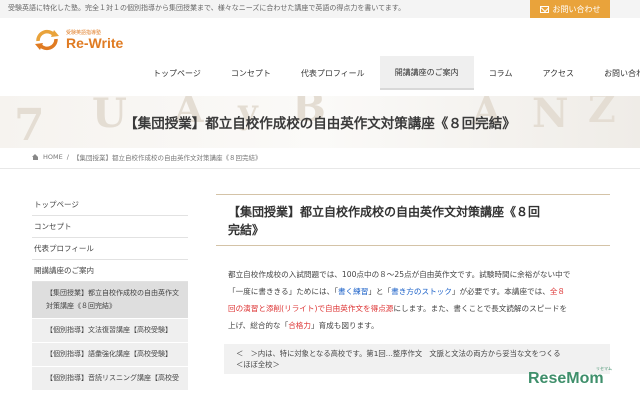  What do you see at coordinates (110, 249) in the screenshot?
I see `sidebar-item-profile: 代表プロフィール` at bounding box center [110, 249].